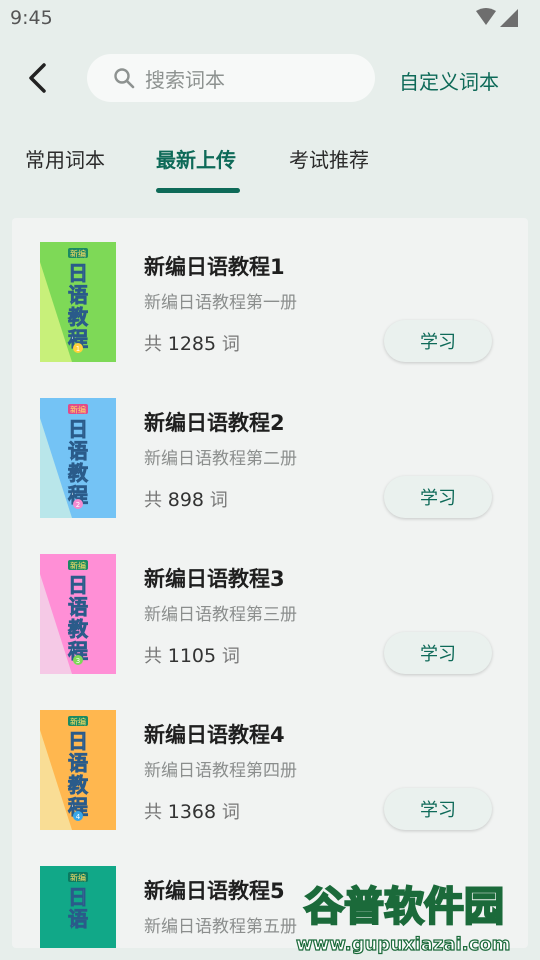 The height and width of the screenshot is (960, 540). Describe the element at coordinates (497, 17) in the screenshot. I see `signal-wifi-icon` at that location.